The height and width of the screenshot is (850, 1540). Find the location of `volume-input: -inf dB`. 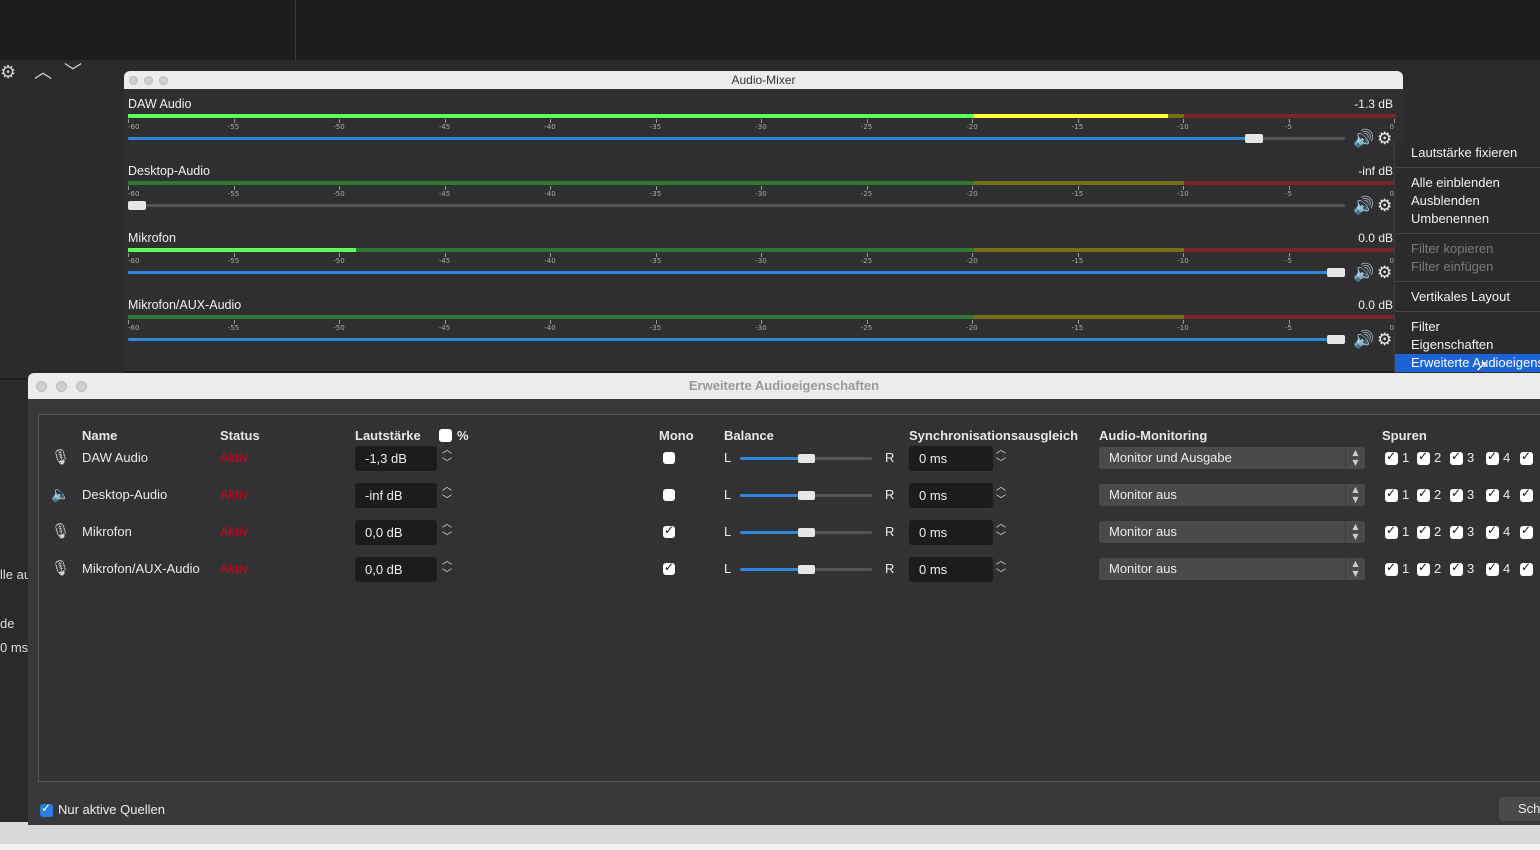

volume-input: -inf dB is located at coordinates (396, 495).